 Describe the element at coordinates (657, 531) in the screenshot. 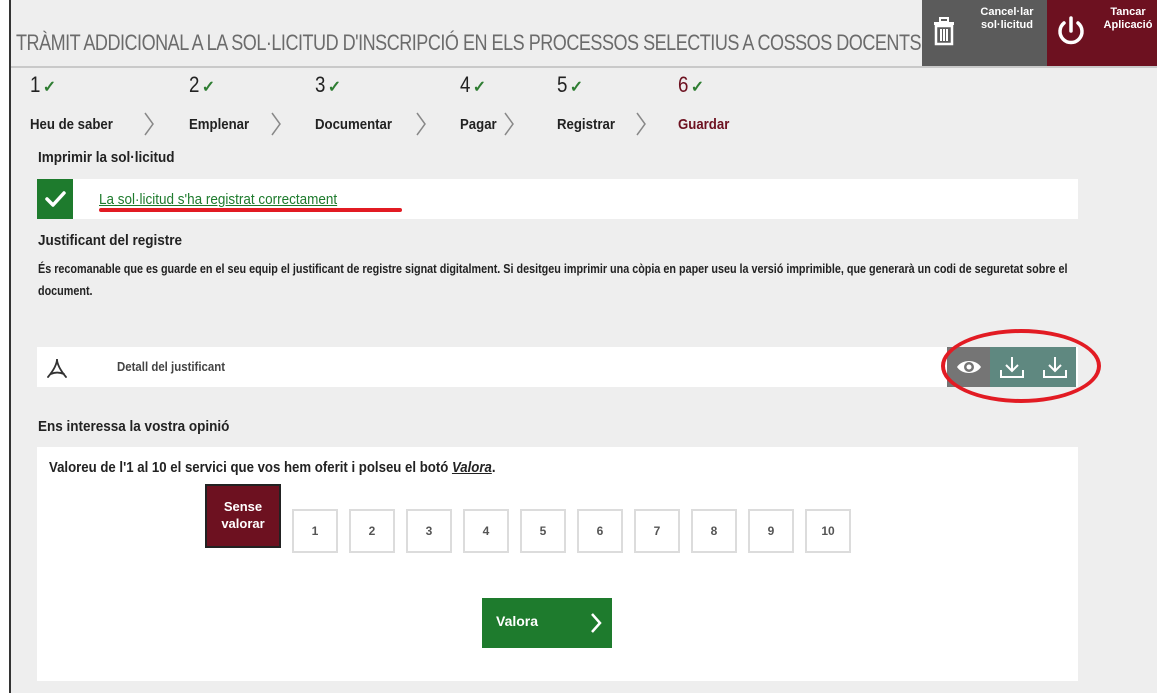

I see `rating-option-7: 7` at that location.